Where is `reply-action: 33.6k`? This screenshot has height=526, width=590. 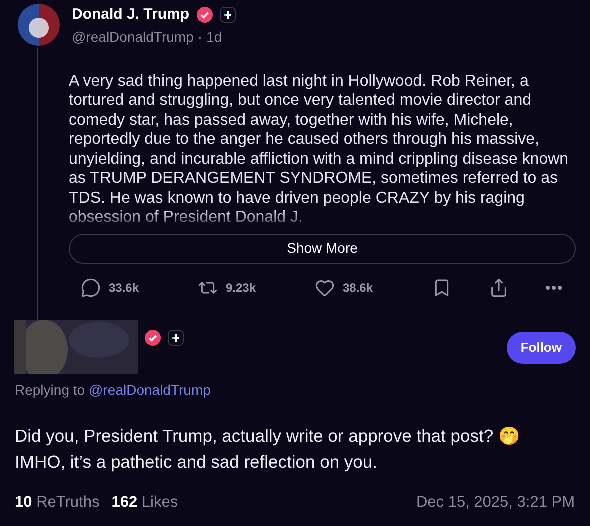 reply-action: 33.6k is located at coordinates (121, 288).